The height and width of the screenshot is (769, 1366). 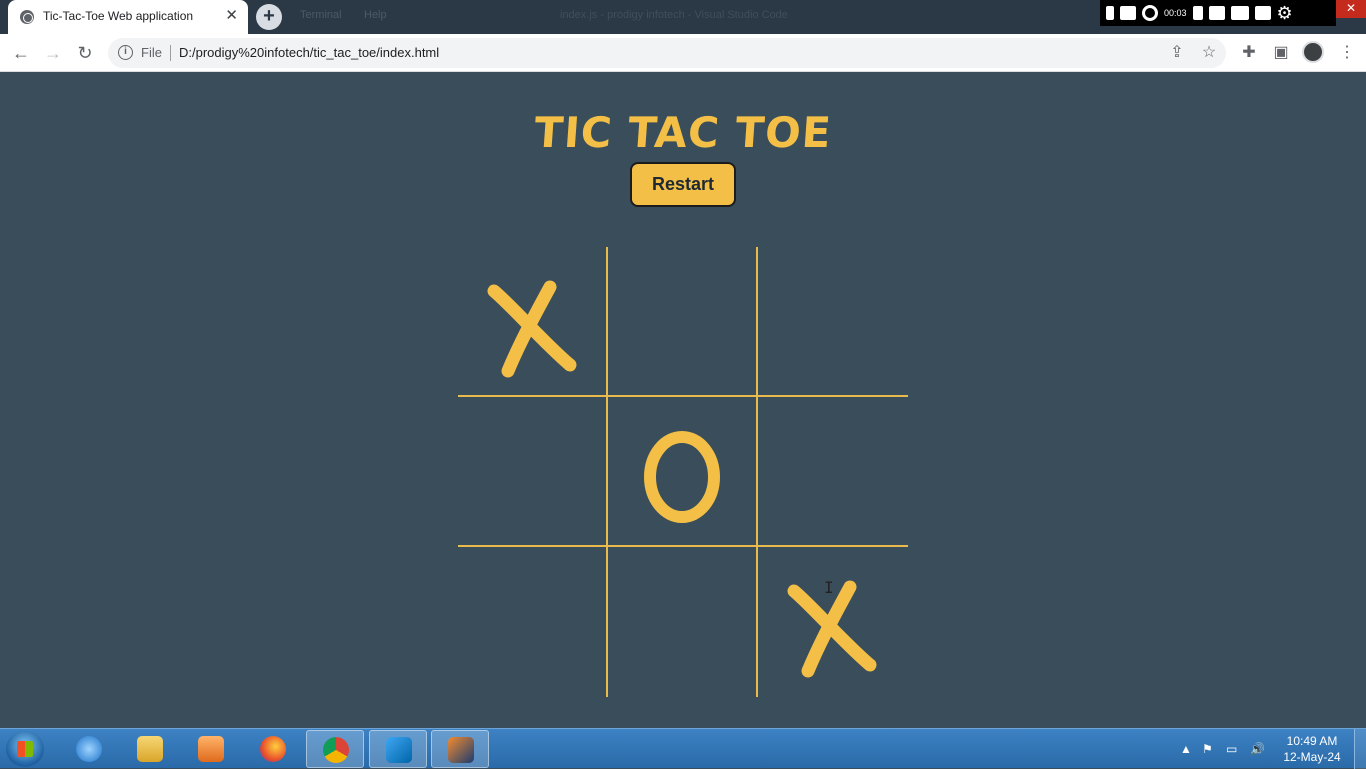 I want to click on reload-icon: ↻, so click(x=85, y=53).